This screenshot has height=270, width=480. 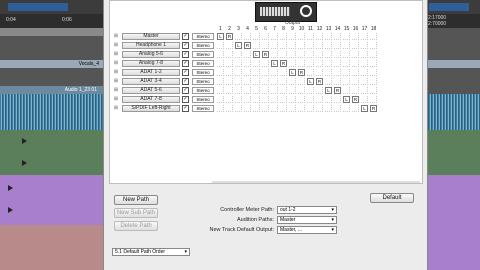 What do you see at coordinates (151, 63) in the screenshot?
I see `path-name: Analog 7-8` at bounding box center [151, 63].